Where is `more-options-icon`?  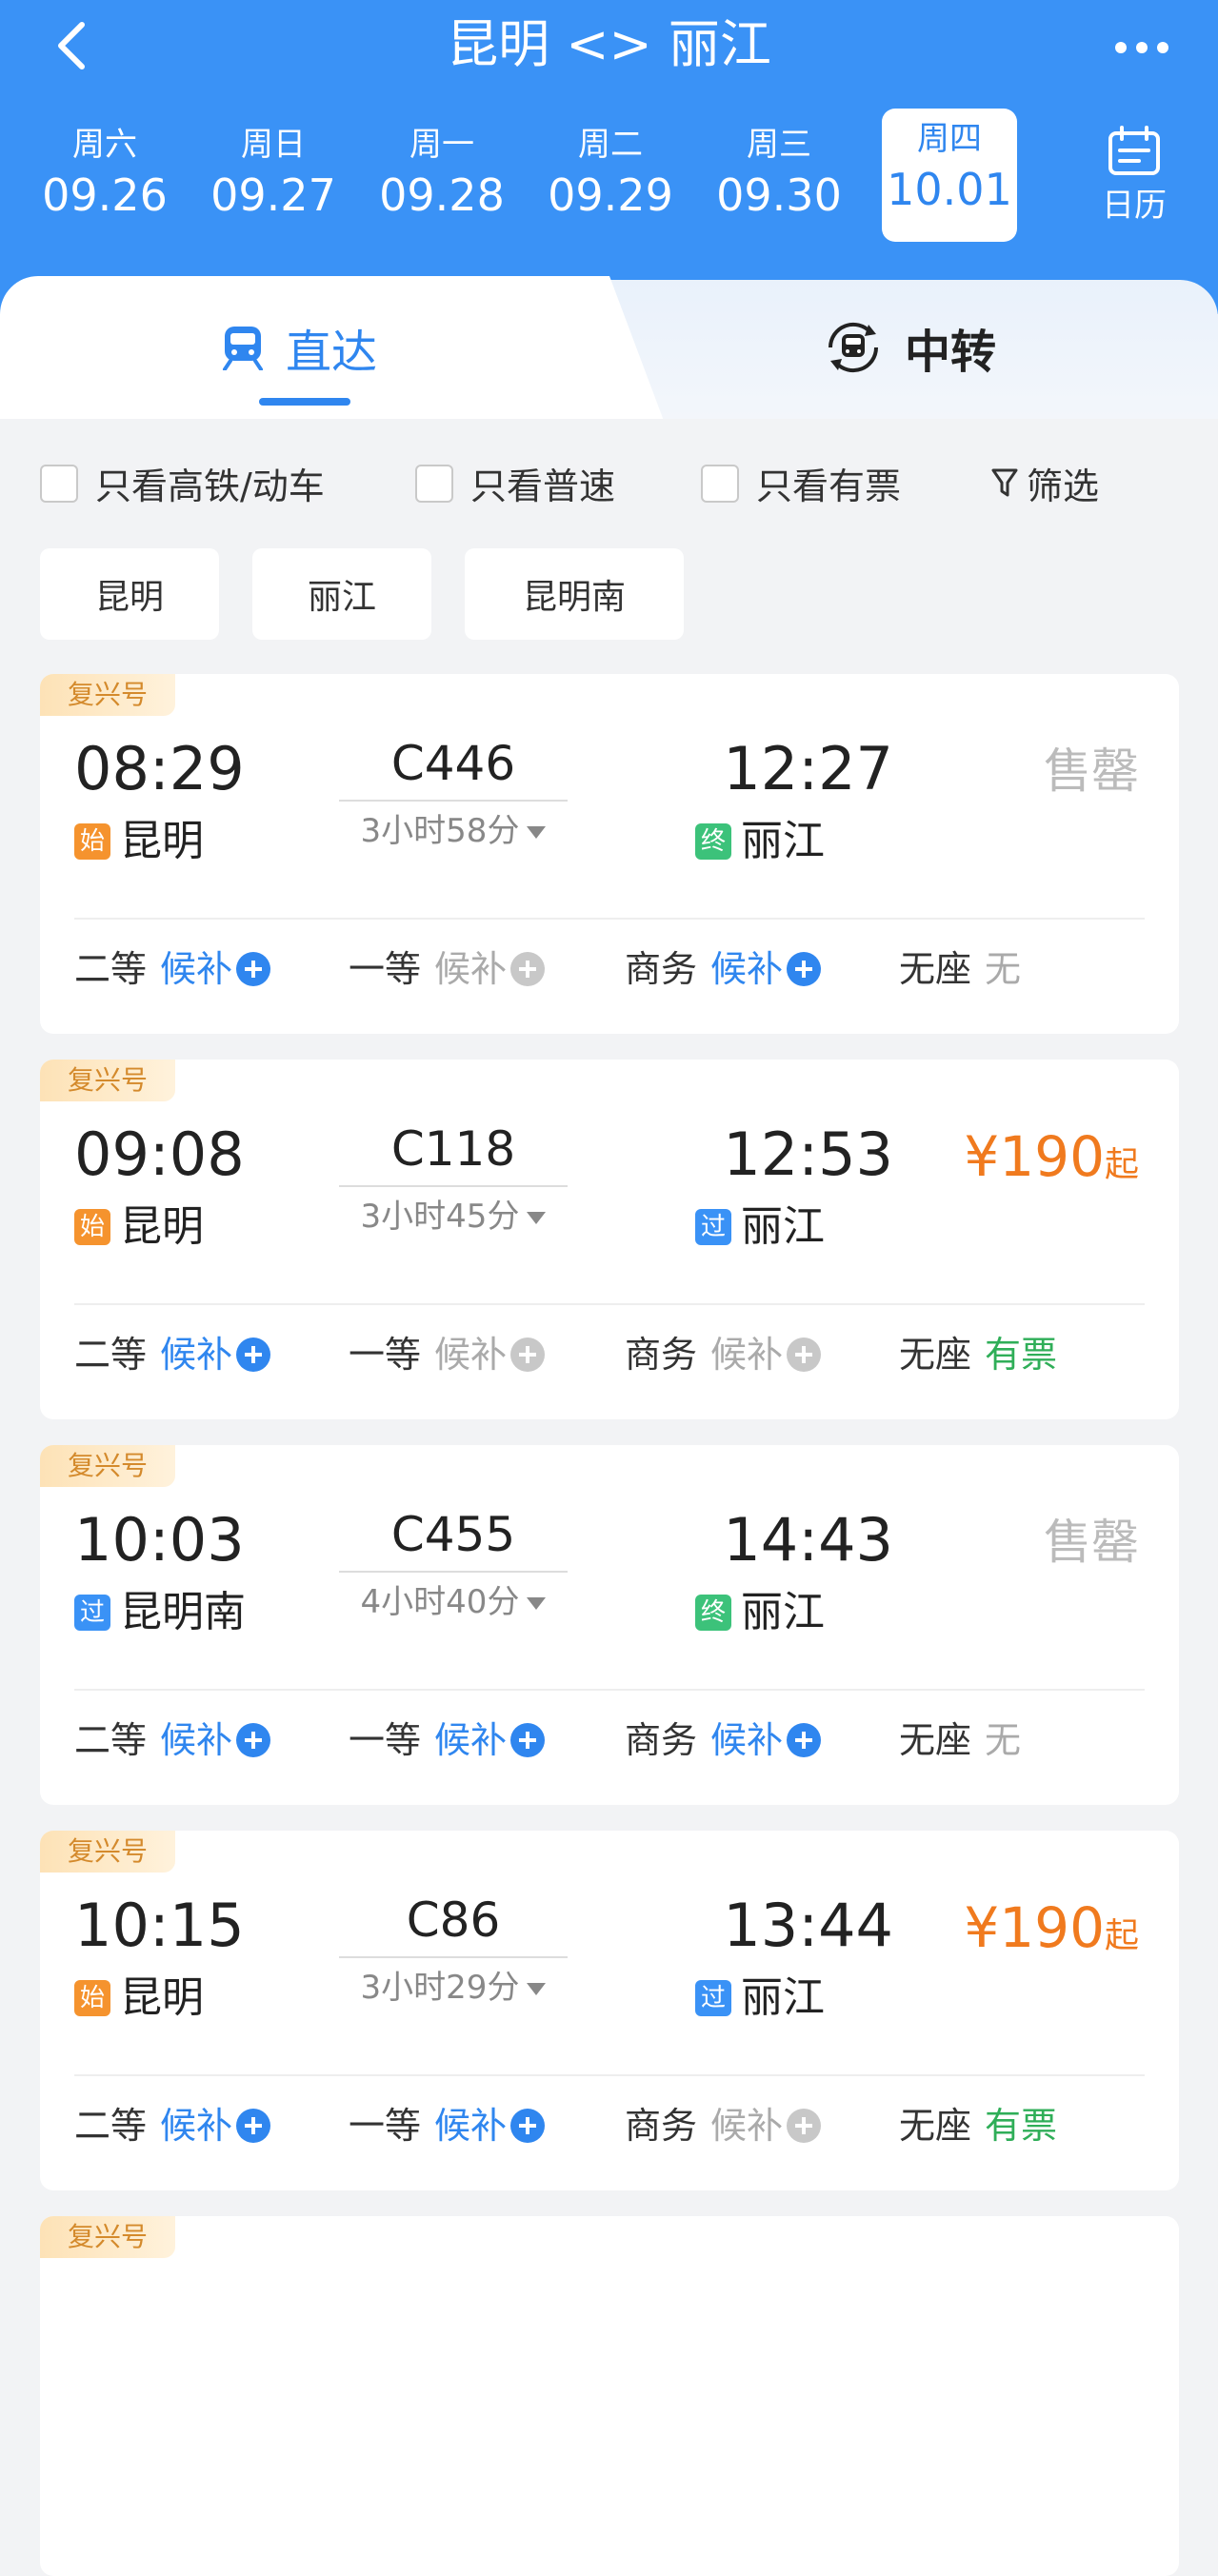 more-options-icon is located at coordinates (1142, 47).